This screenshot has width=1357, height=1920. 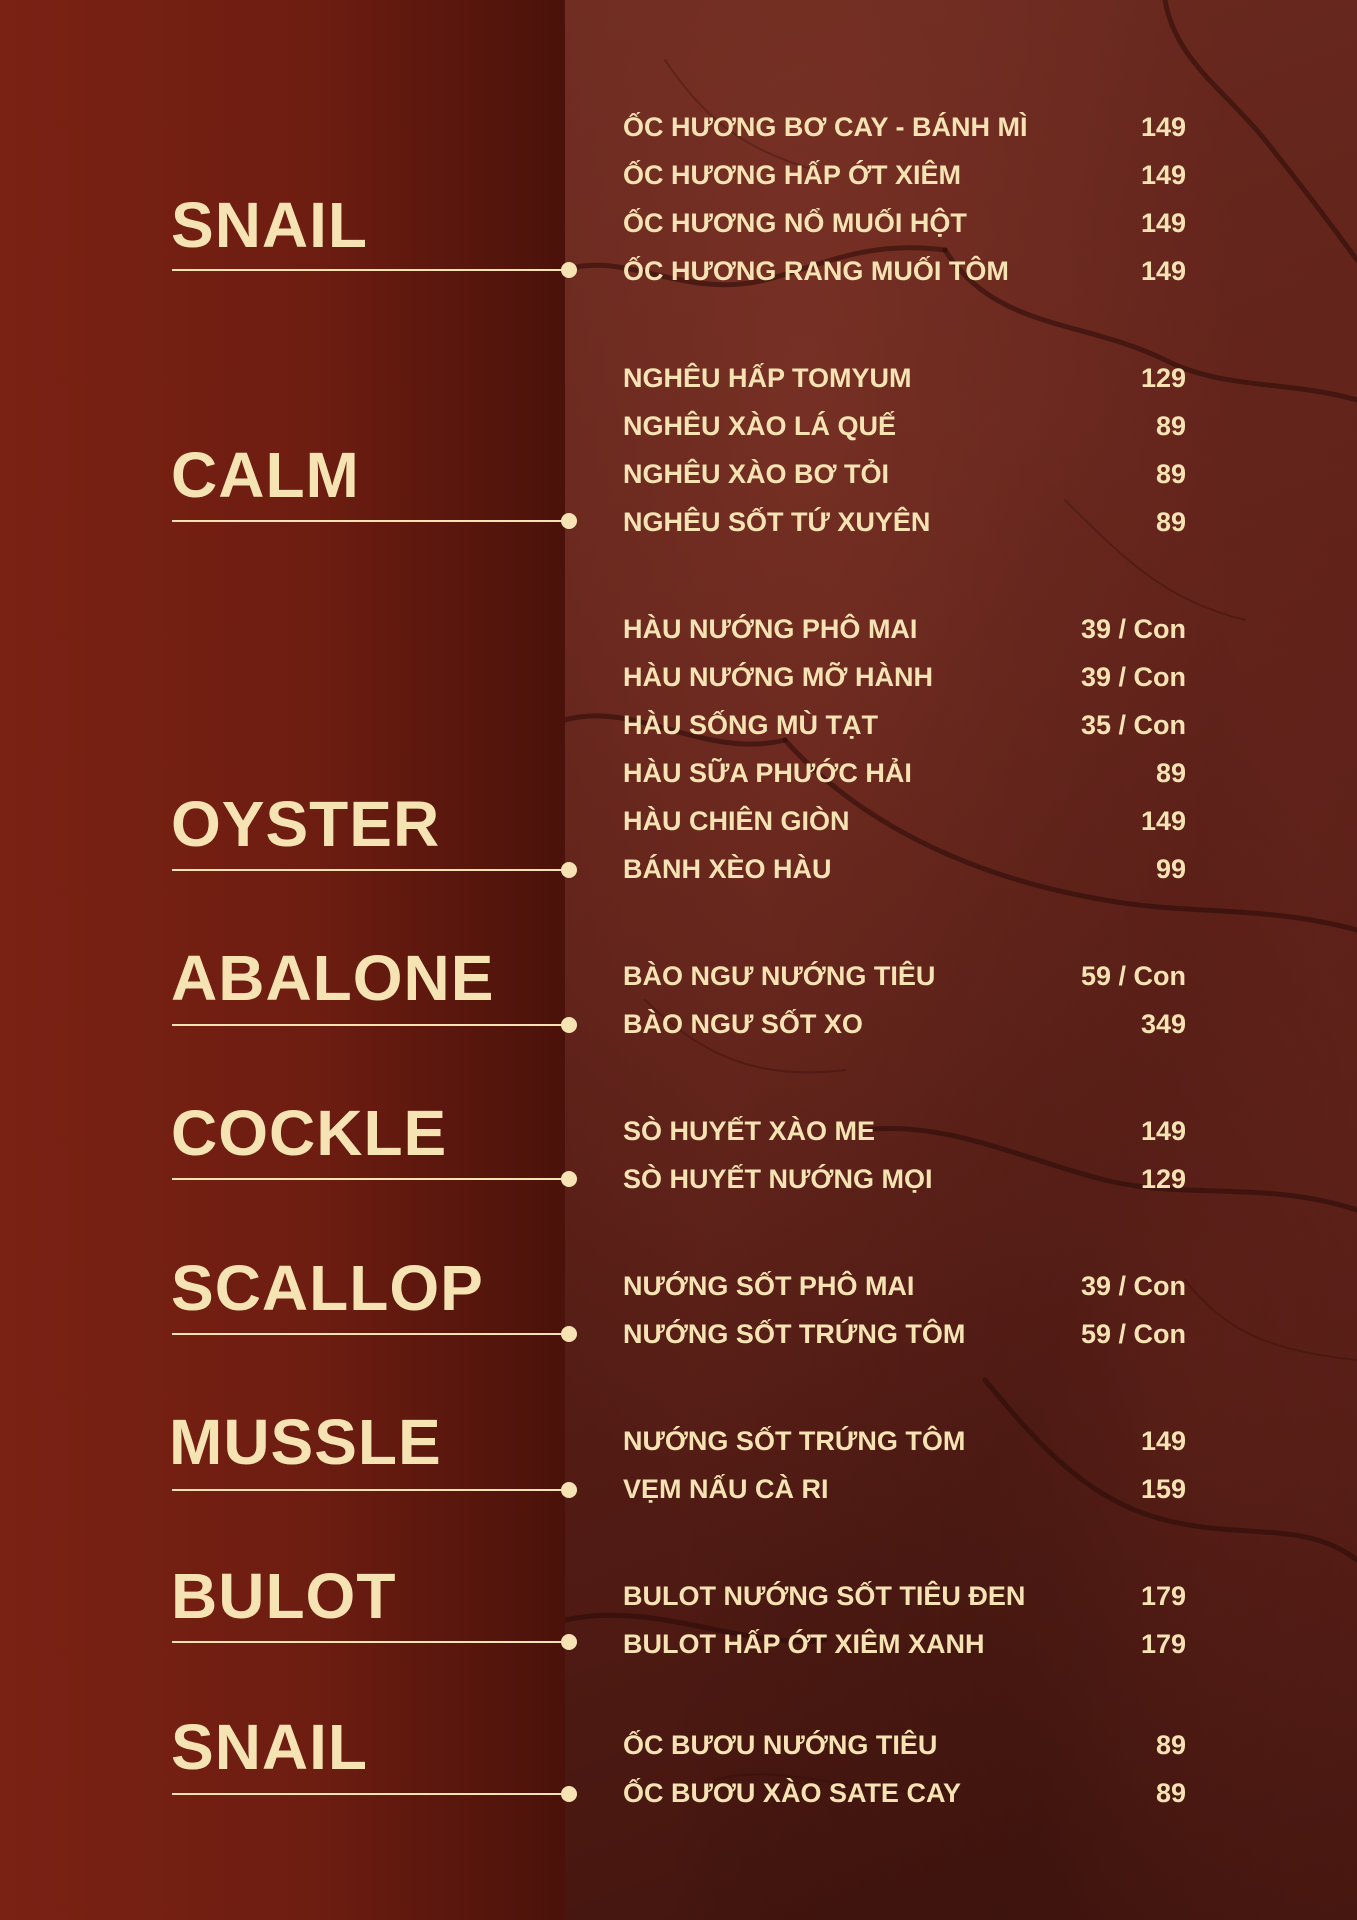 What do you see at coordinates (760, 426) in the screenshot?
I see `item-name: NGHÊU XÀO LÁ QUẾ` at bounding box center [760, 426].